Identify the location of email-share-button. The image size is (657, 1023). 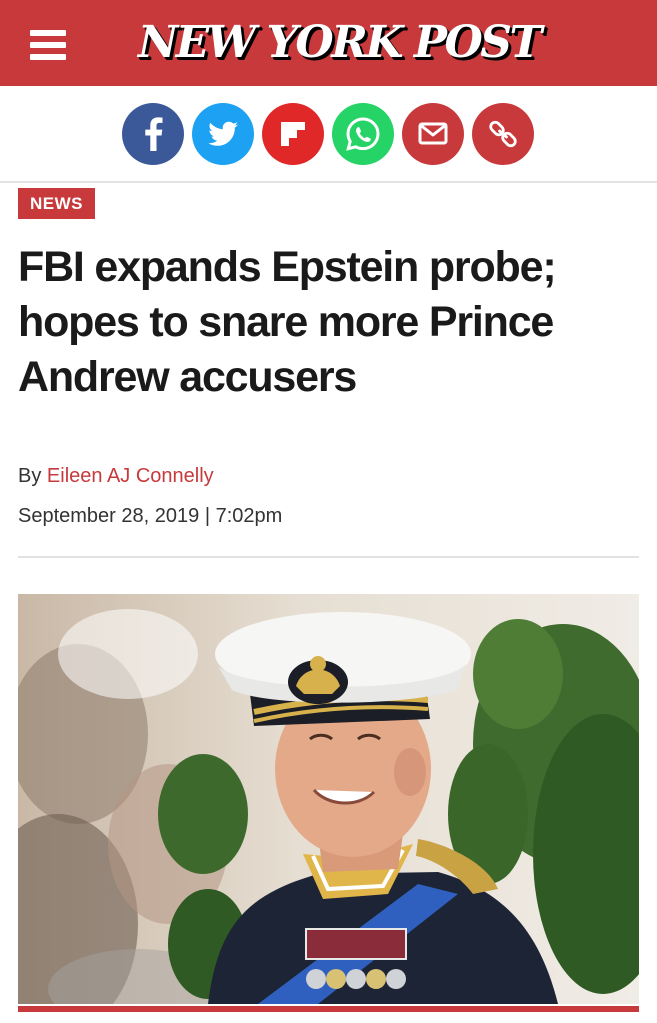
(433, 134).